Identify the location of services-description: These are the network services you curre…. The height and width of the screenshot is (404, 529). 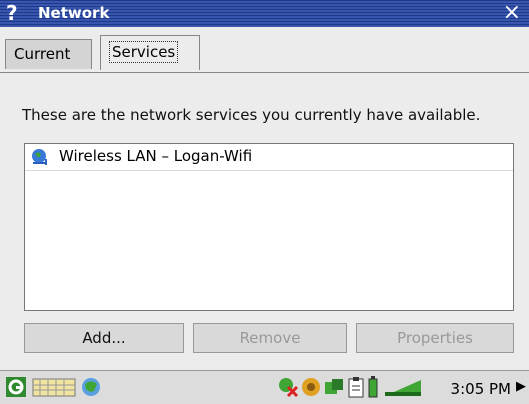
(251, 115).